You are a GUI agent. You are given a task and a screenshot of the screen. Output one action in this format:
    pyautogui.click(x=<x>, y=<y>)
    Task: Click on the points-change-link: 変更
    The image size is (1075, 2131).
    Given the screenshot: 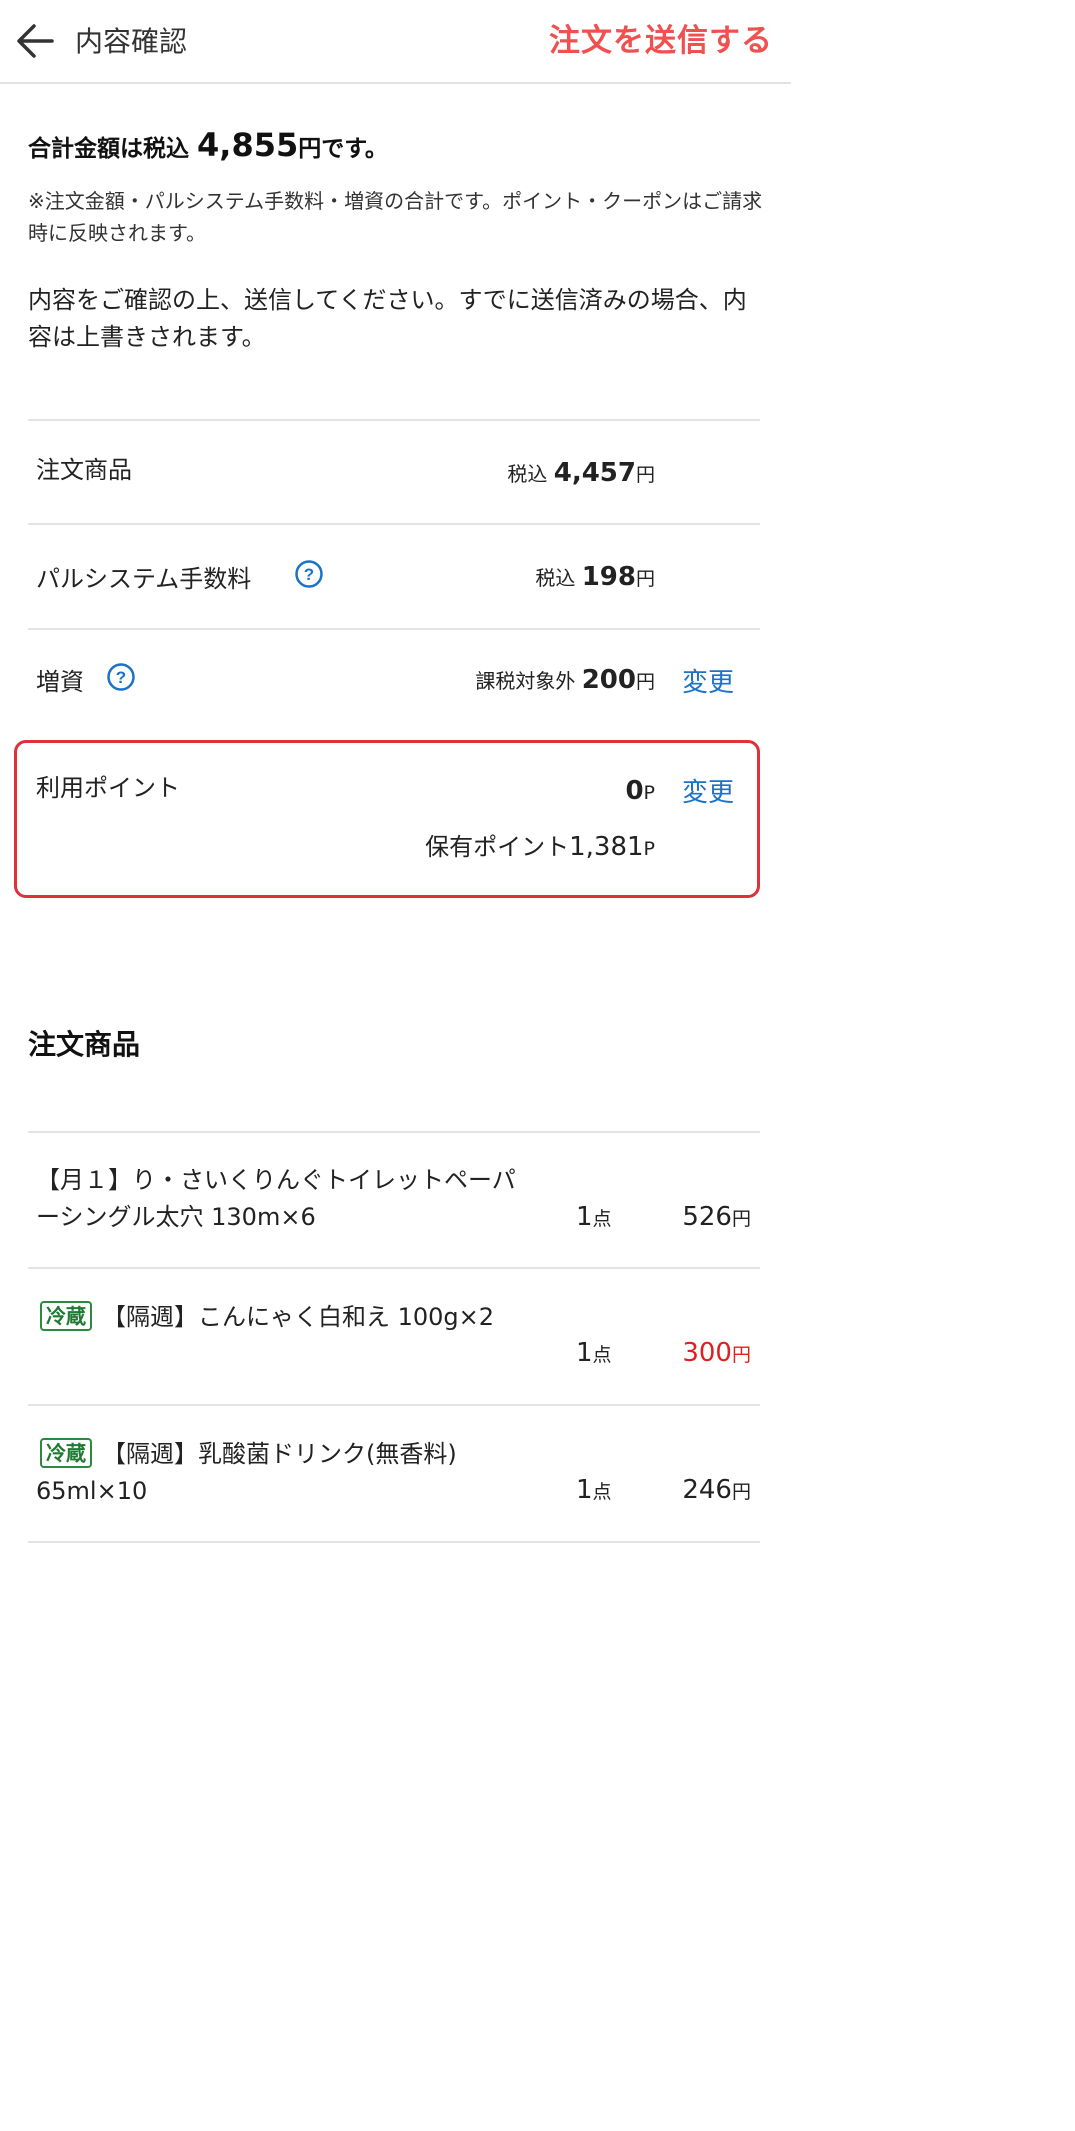 What is the action you would take?
    pyautogui.click(x=708, y=793)
    